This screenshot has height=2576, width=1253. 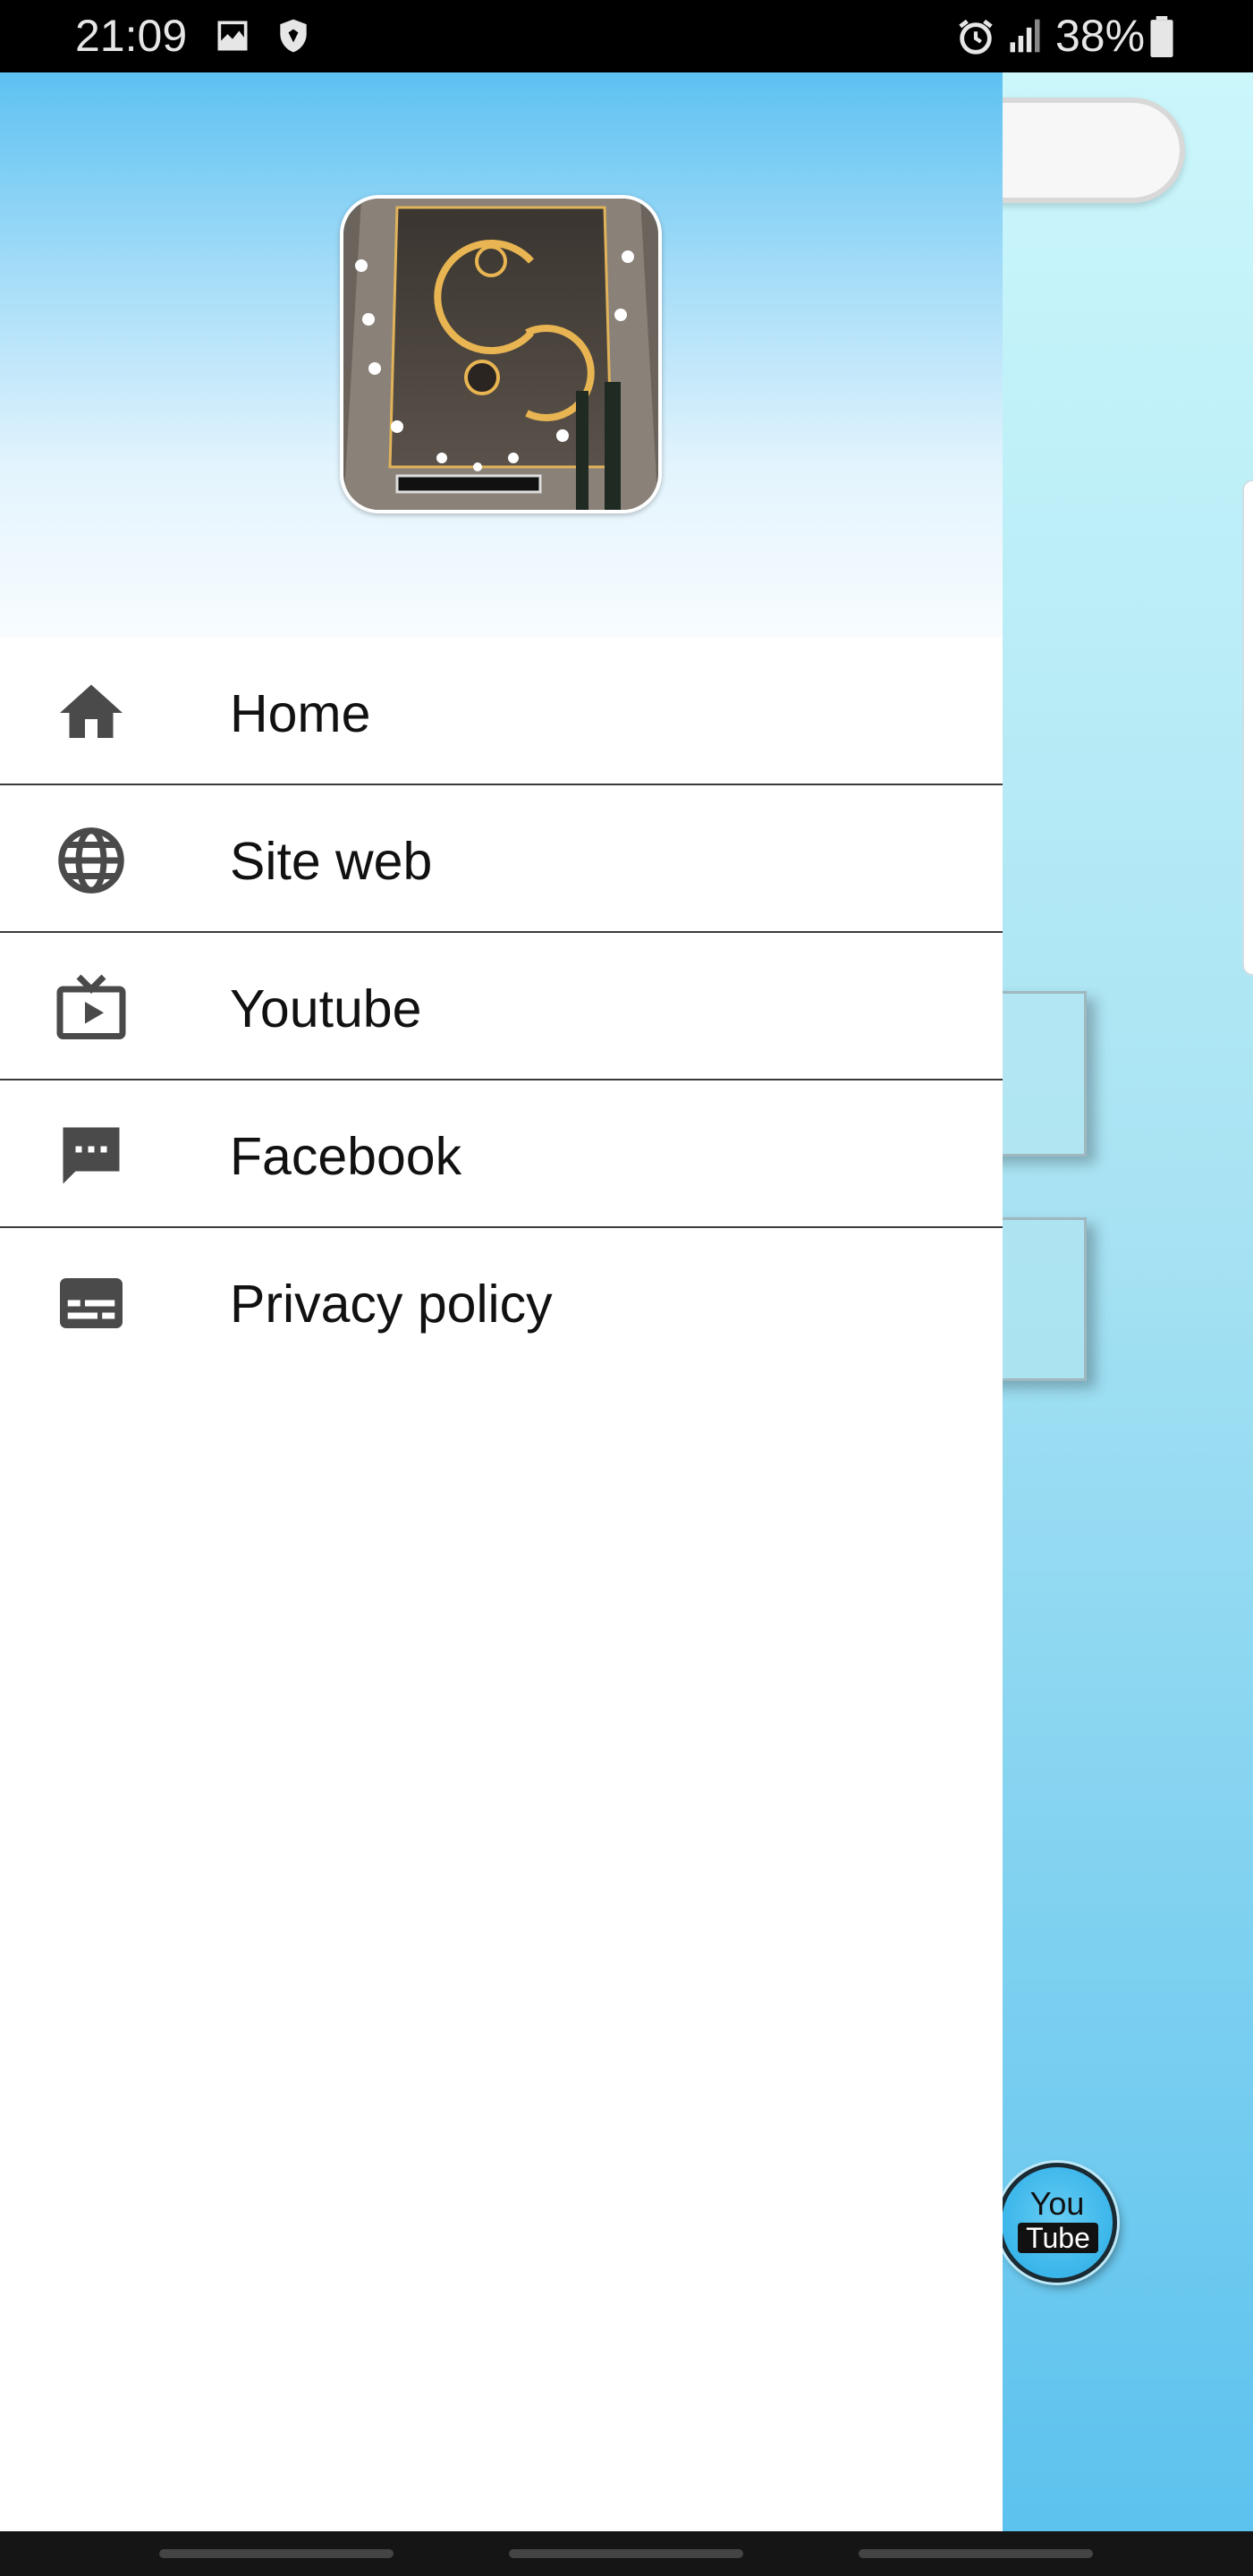 What do you see at coordinates (501, 859) in the screenshot?
I see `menu-item-site-web: Site web` at bounding box center [501, 859].